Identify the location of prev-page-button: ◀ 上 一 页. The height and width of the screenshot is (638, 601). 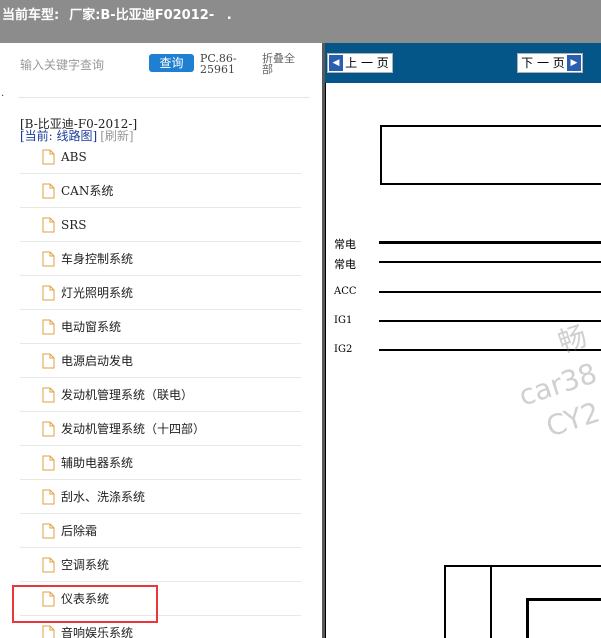
(360, 63).